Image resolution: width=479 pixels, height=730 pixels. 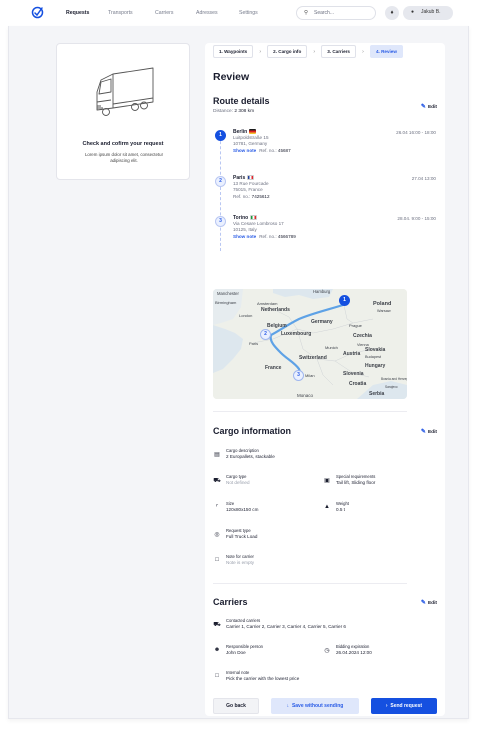 What do you see at coordinates (242, 507) in the screenshot?
I see `size-field: Size 120x80x150 cm` at bounding box center [242, 507].